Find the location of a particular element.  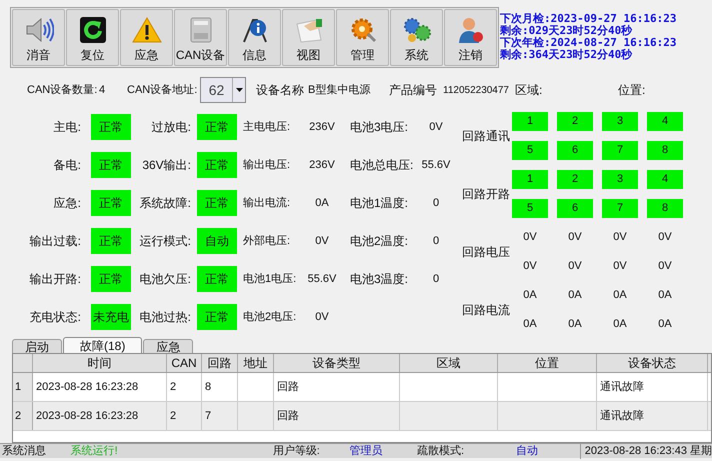

reset-icon is located at coordinates (92, 30).